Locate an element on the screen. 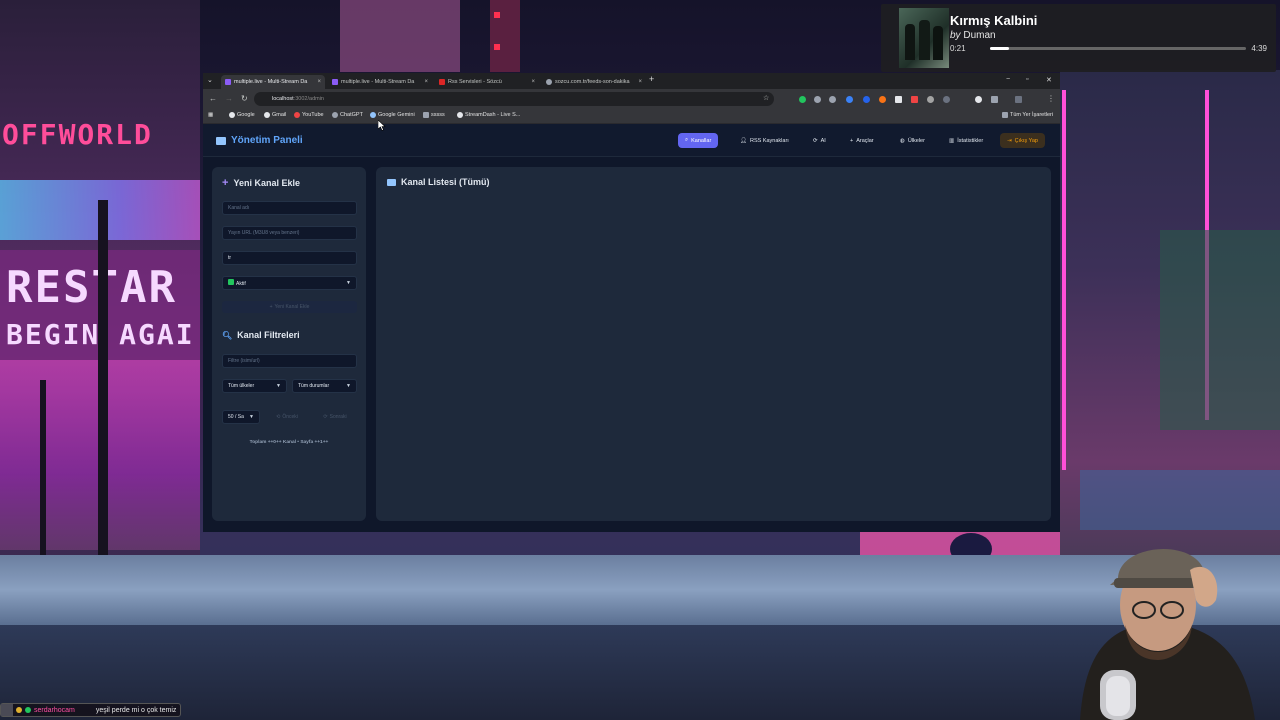 The image size is (1280, 720). bookmark-google-label: Google is located at coordinates (246, 115).